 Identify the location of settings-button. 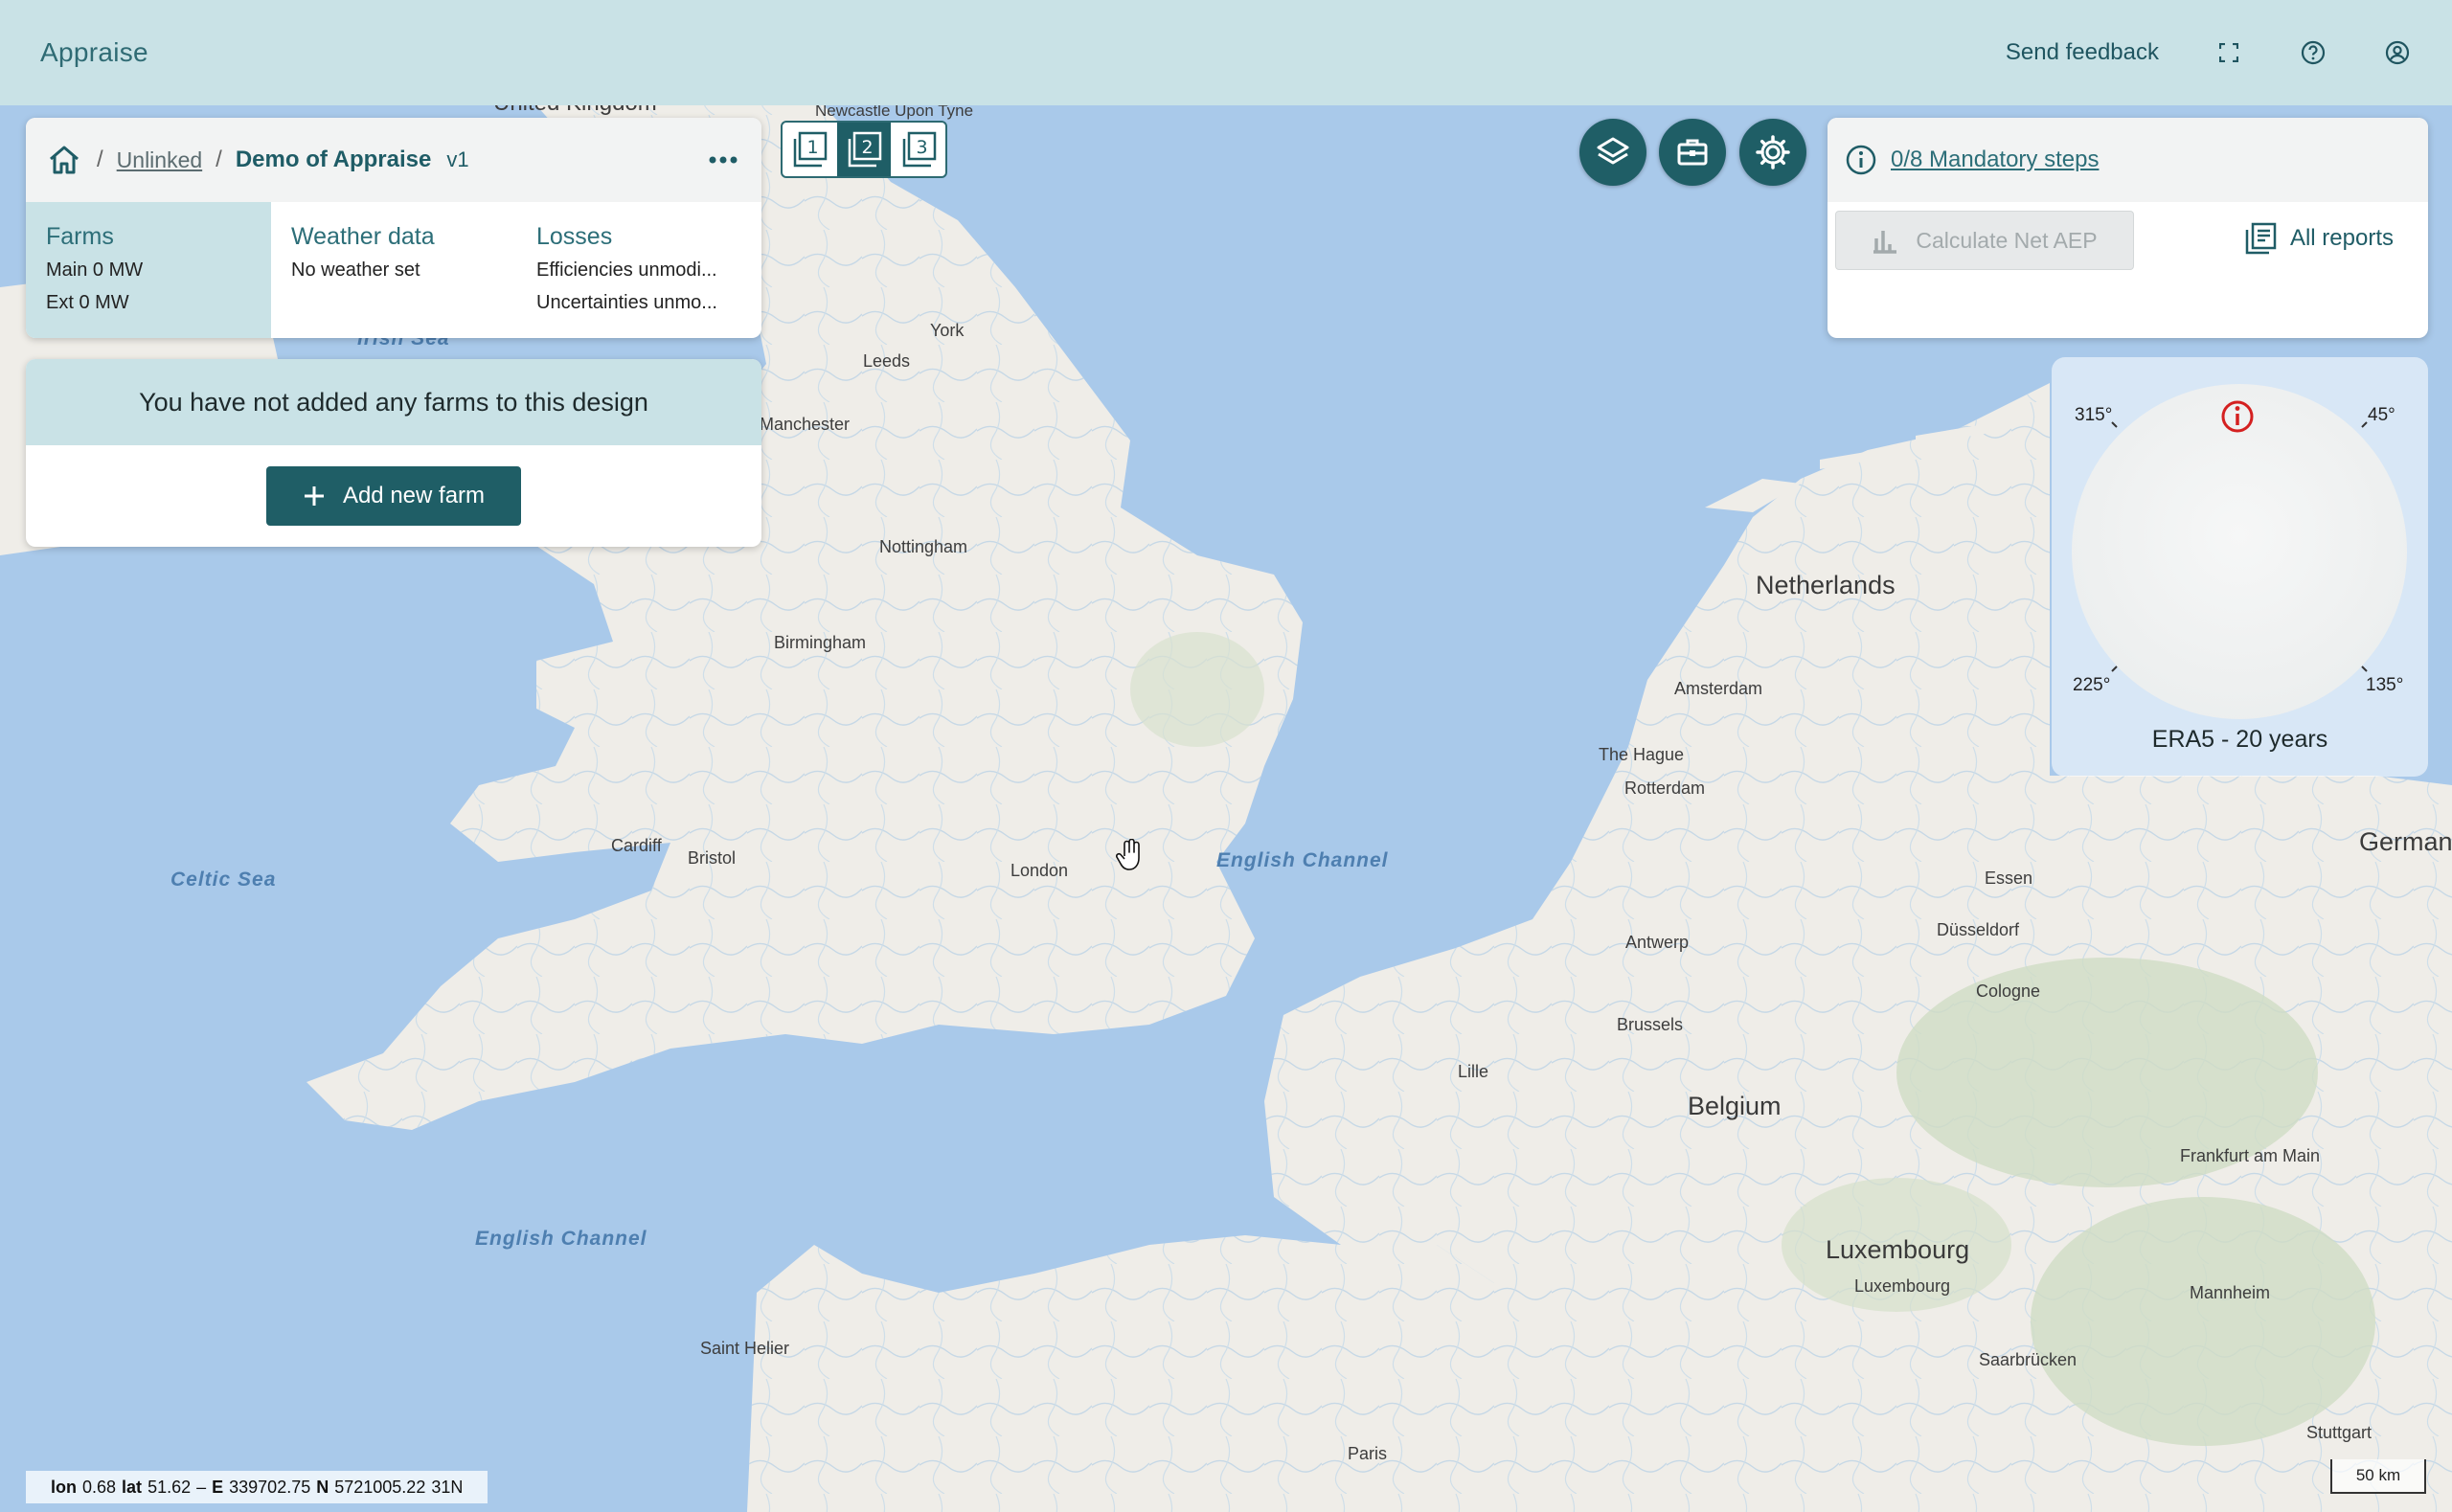
(1772, 152).